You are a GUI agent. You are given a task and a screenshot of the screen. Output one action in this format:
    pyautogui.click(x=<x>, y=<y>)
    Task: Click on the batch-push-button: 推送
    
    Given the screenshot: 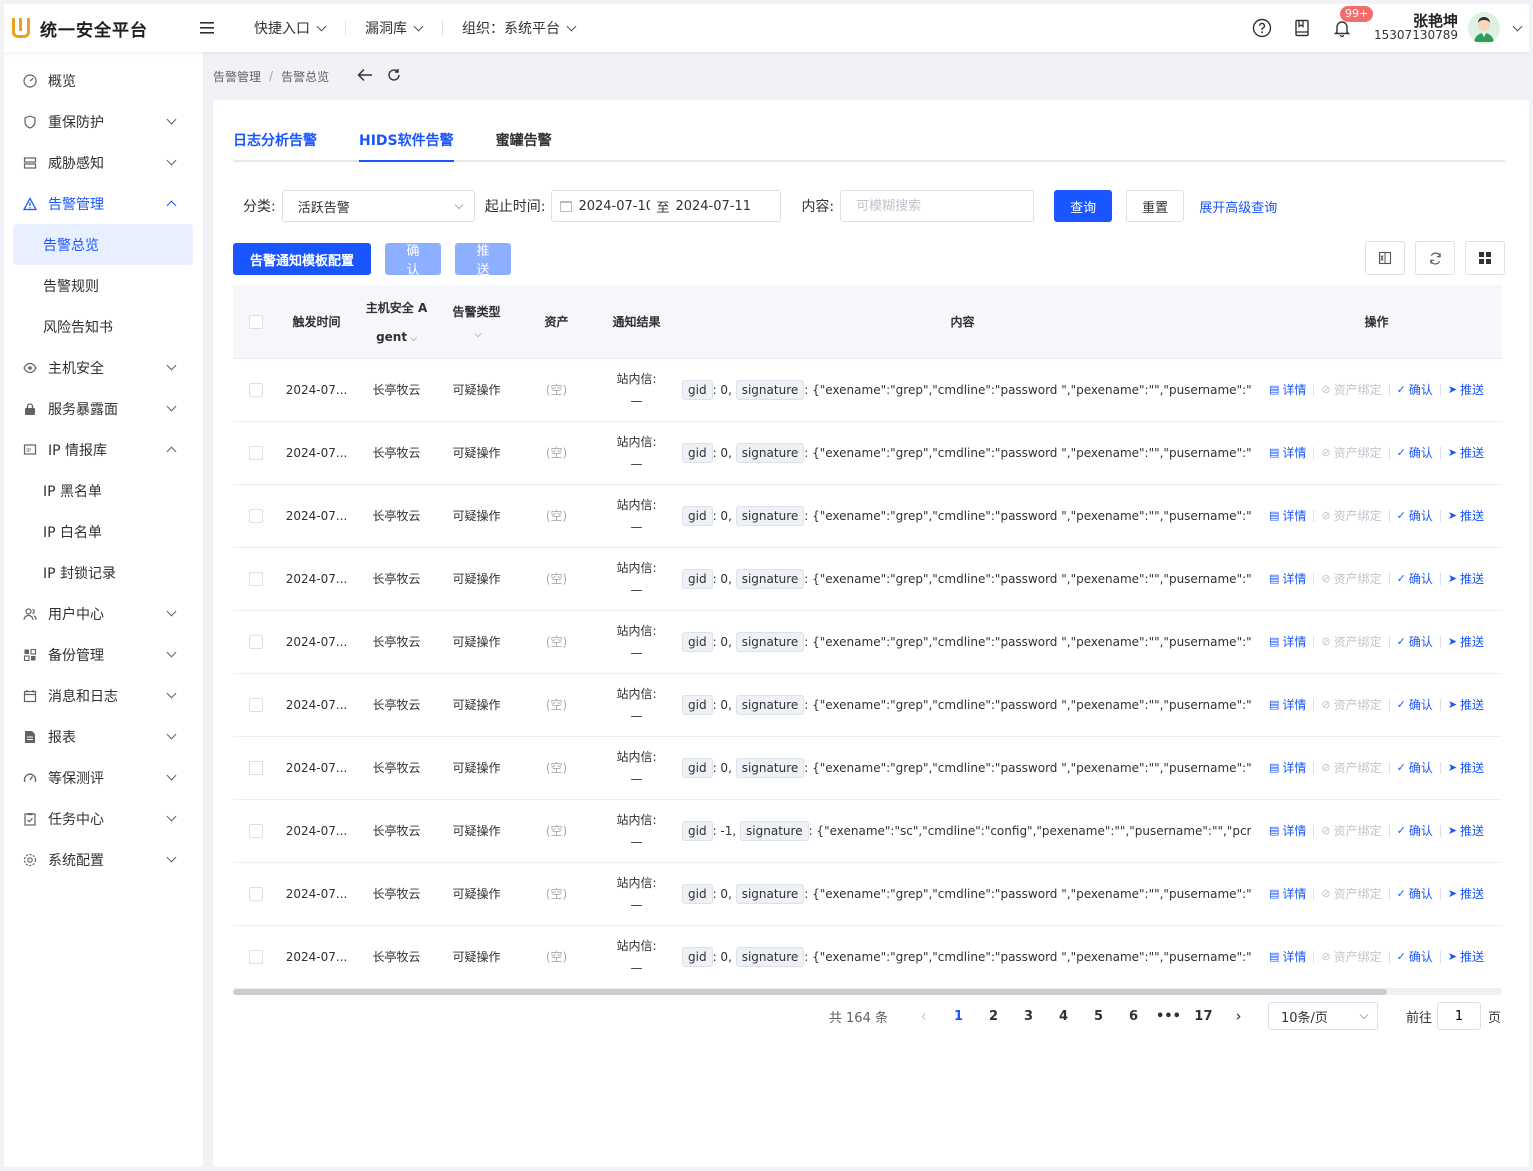 What is the action you would take?
    pyautogui.click(x=483, y=260)
    